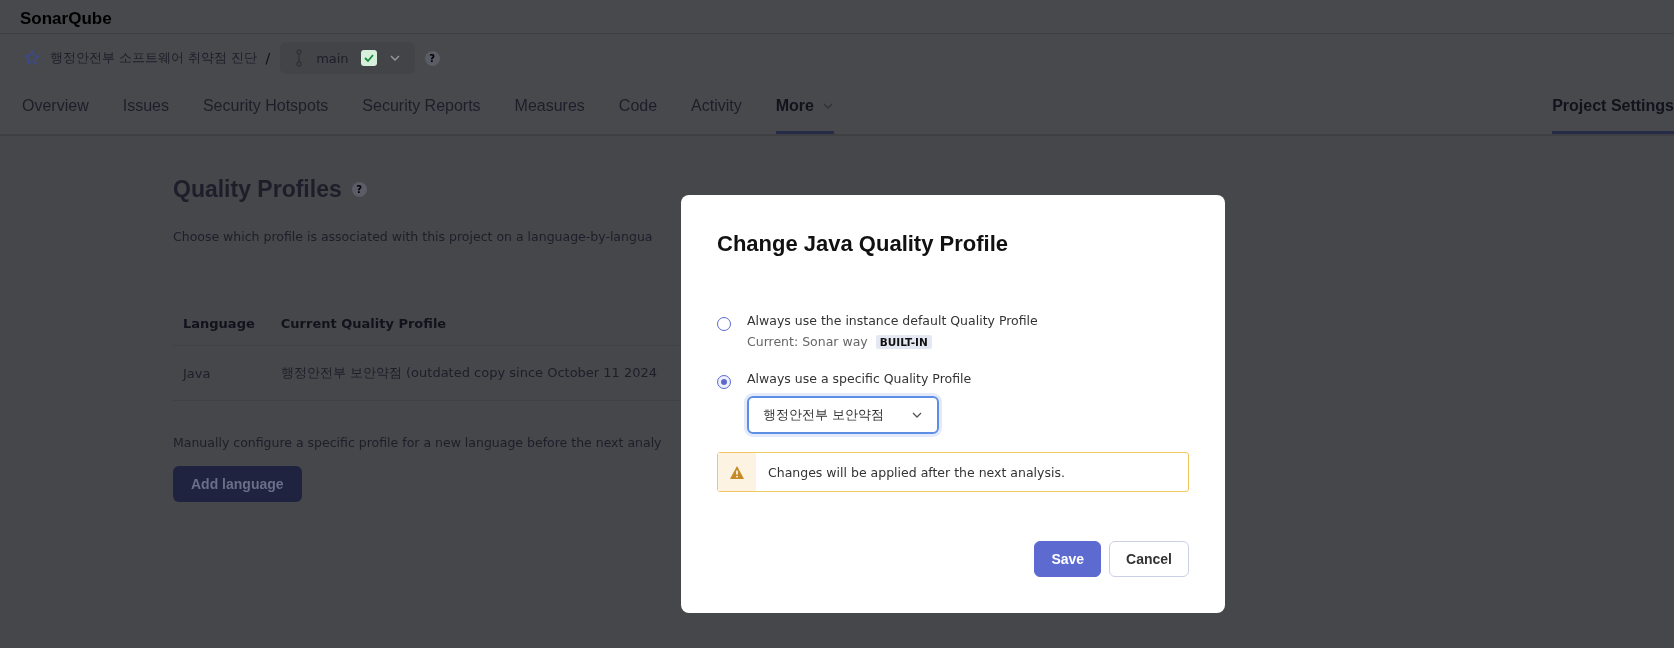 The image size is (1674, 648). I want to click on project-settings-tab: Project Settings, so click(1613, 106).